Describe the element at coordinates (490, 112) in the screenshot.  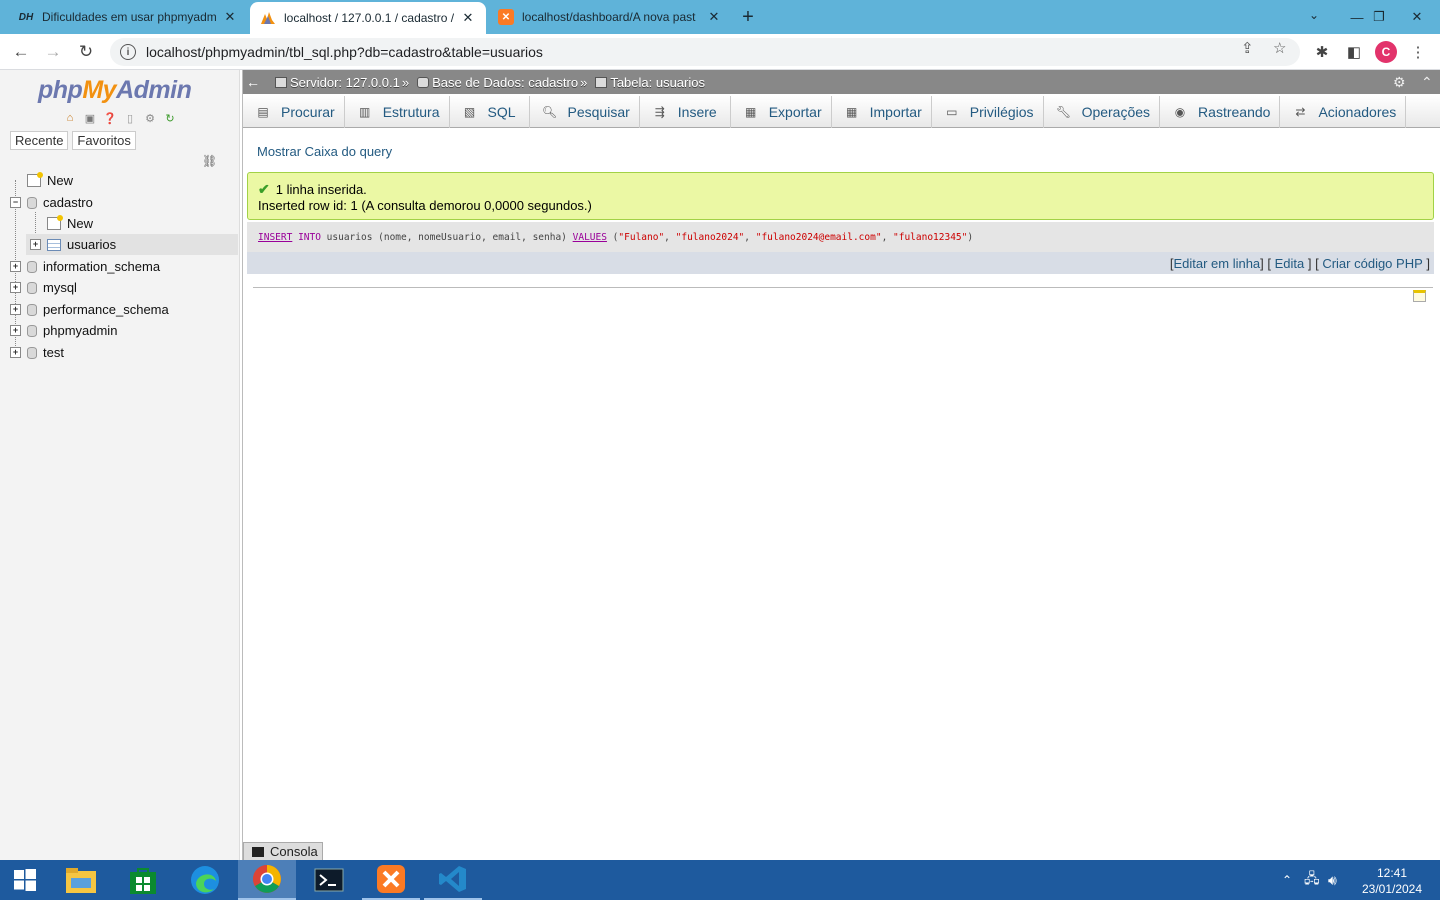
I see `tab-sql: ▧ SQL` at that location.